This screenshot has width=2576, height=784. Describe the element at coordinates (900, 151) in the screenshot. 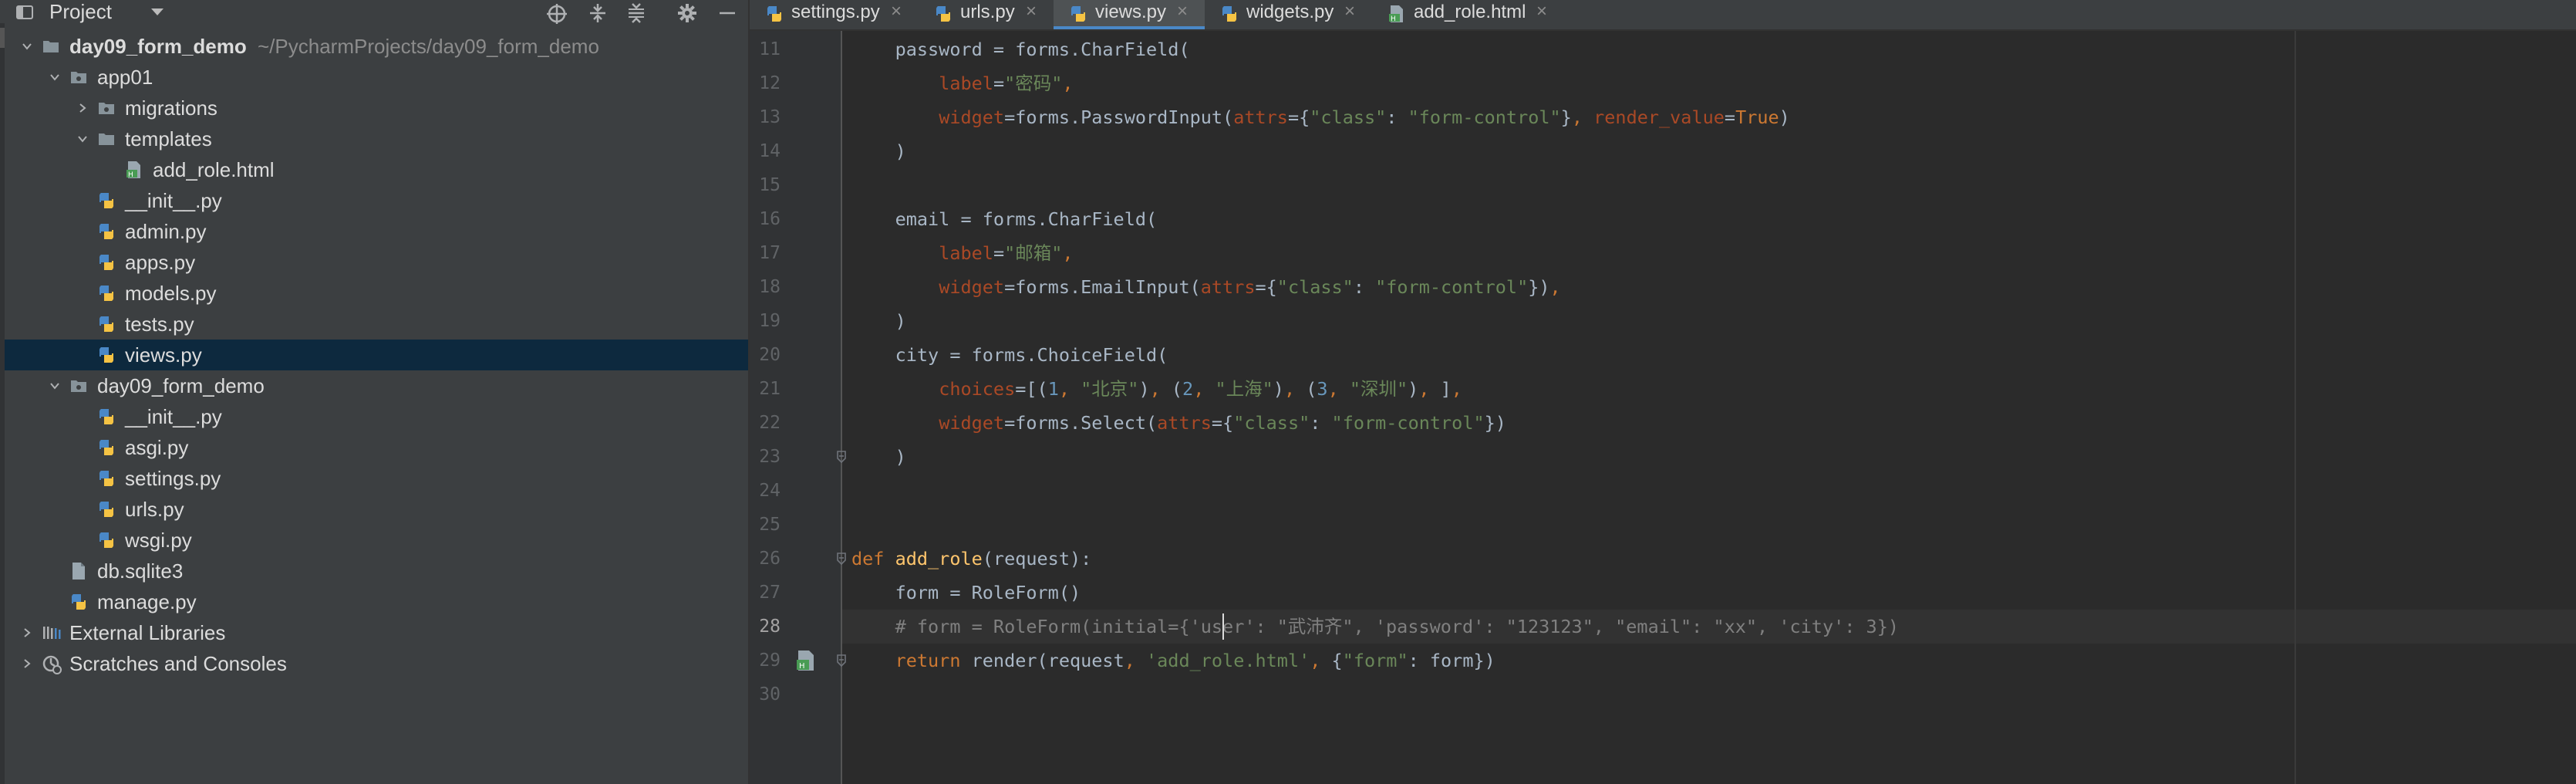

I see `code-token: )` at that location.